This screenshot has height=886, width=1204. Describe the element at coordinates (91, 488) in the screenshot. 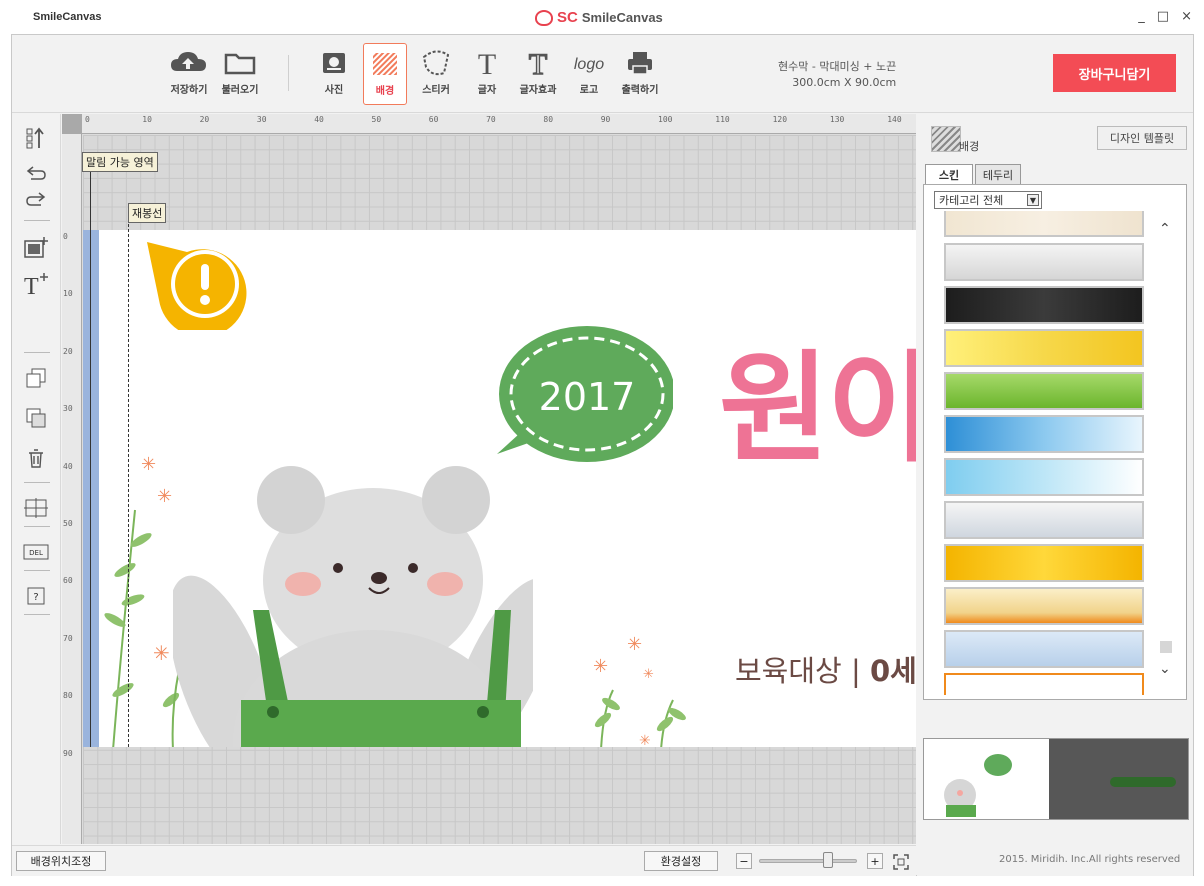

I see `roll-area-strip` at that location.